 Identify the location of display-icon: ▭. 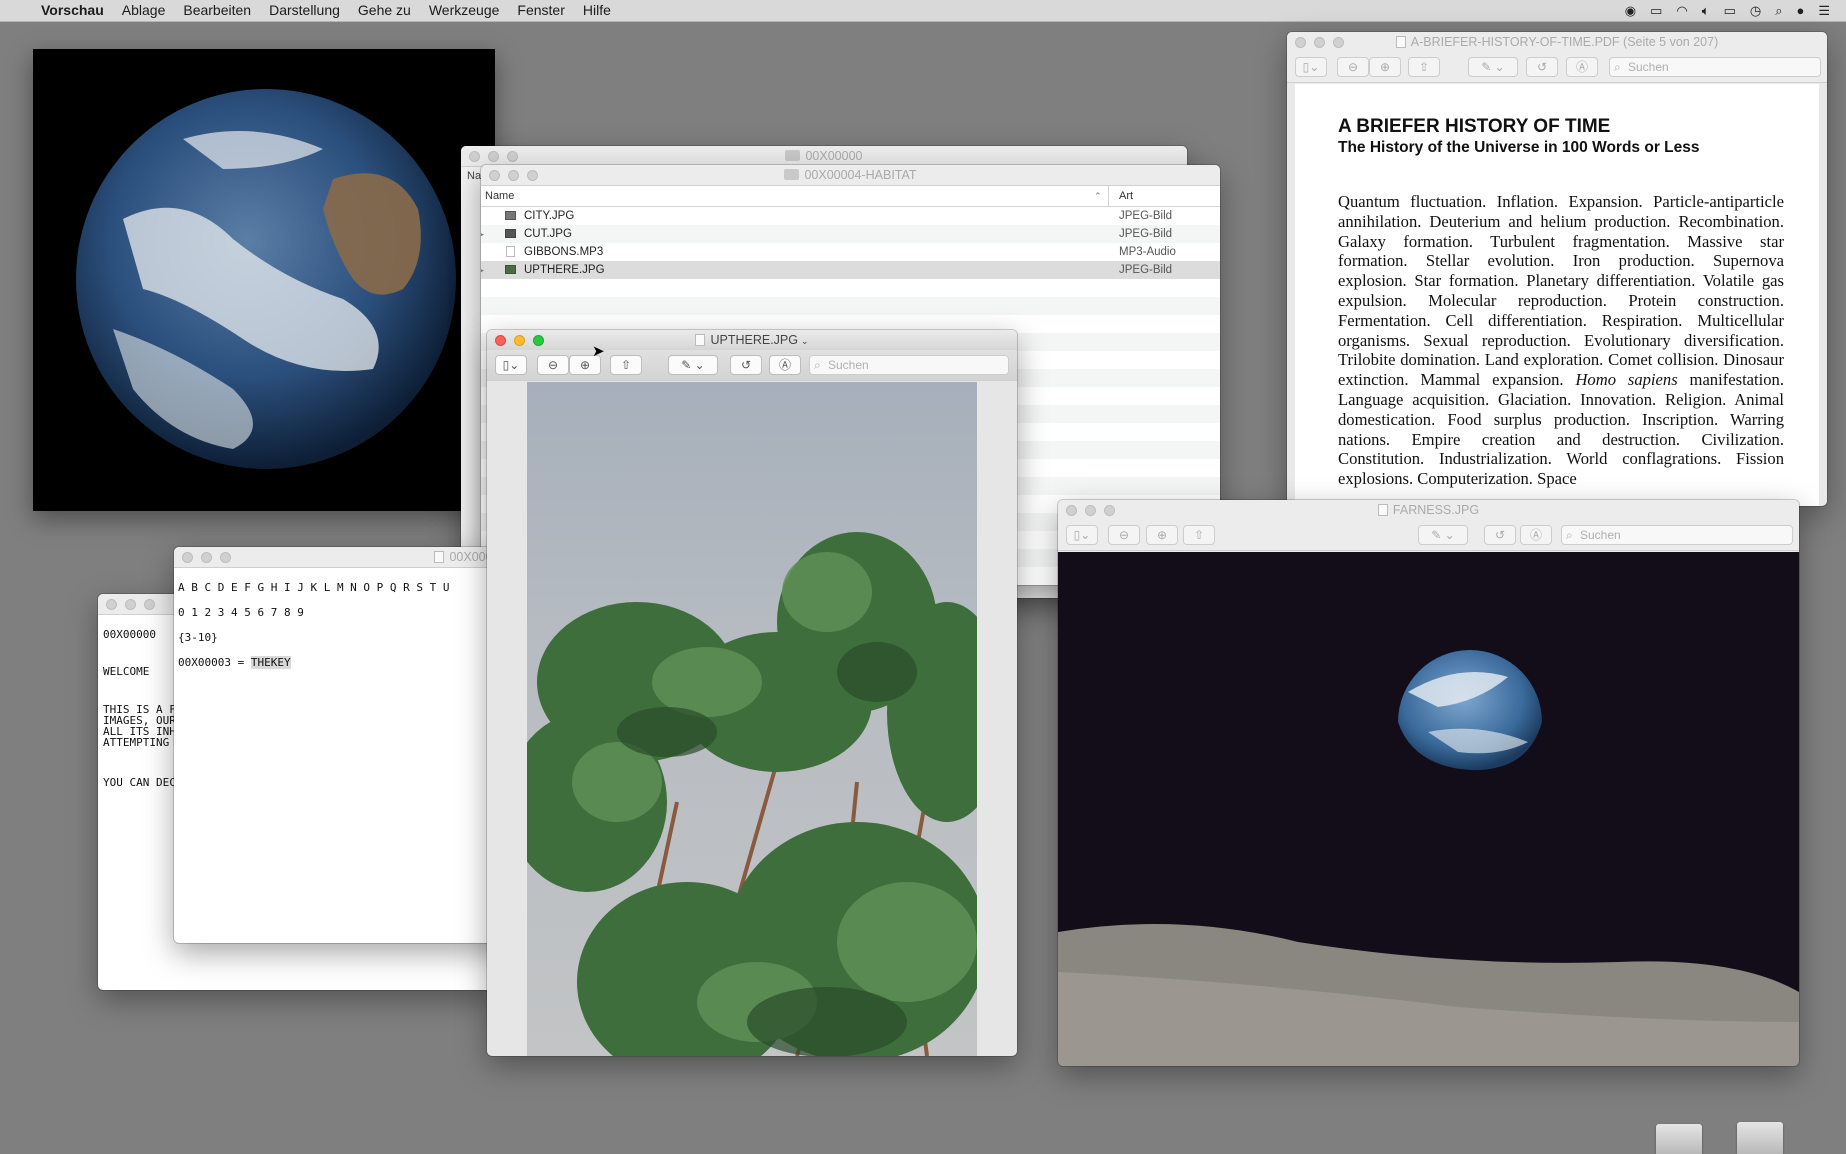
(1656, 11).